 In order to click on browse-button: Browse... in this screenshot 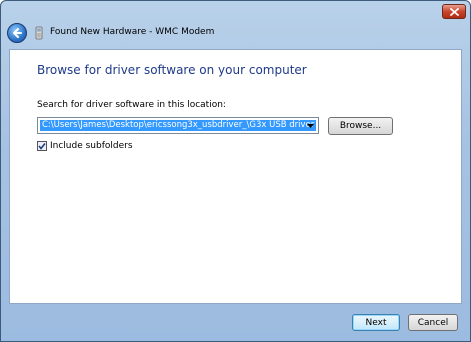, I will do `click(360, 126)`.